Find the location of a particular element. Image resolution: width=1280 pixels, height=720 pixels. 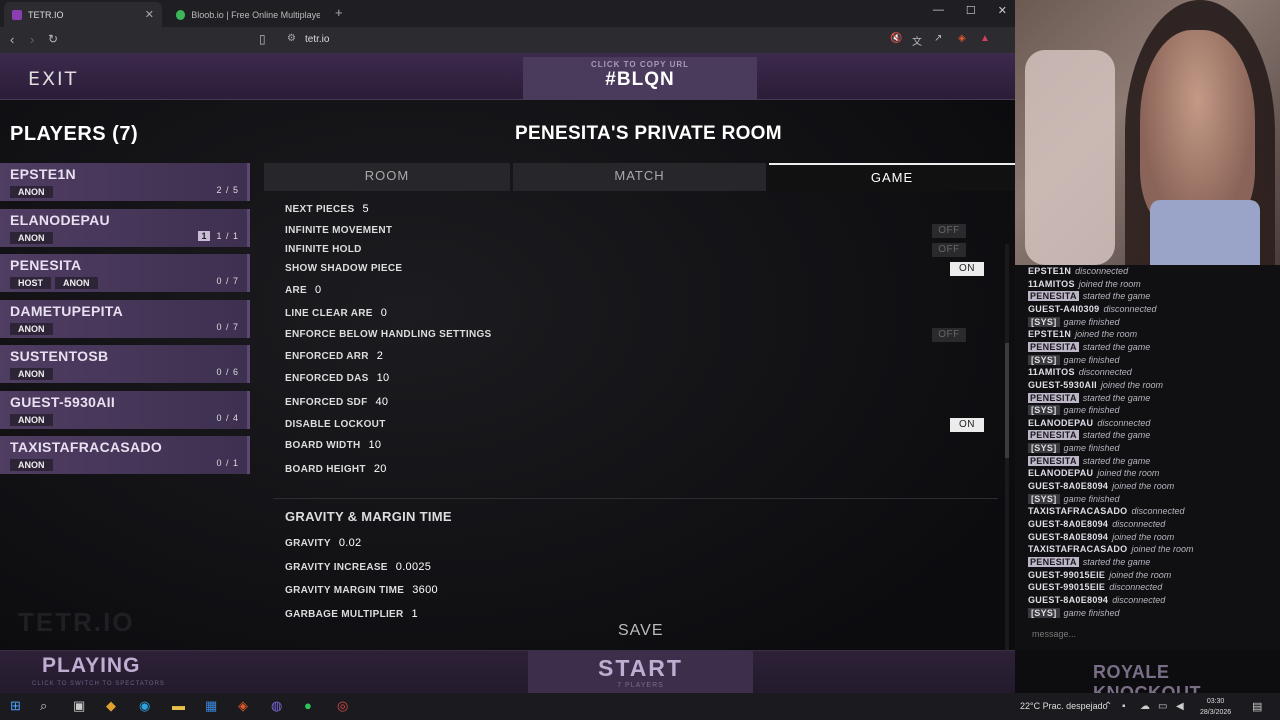

system-clock: 03:30 28/3/2026 is located at coordinates (1215, 707).